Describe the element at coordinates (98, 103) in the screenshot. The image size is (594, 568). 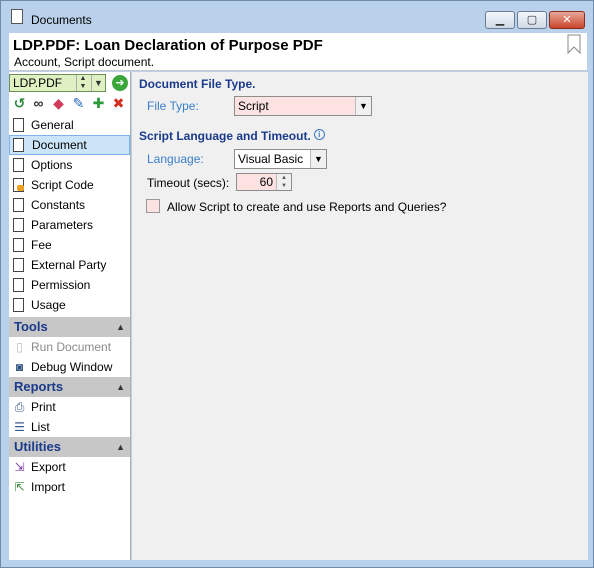
I see `plus-icon: ✚` at that location.